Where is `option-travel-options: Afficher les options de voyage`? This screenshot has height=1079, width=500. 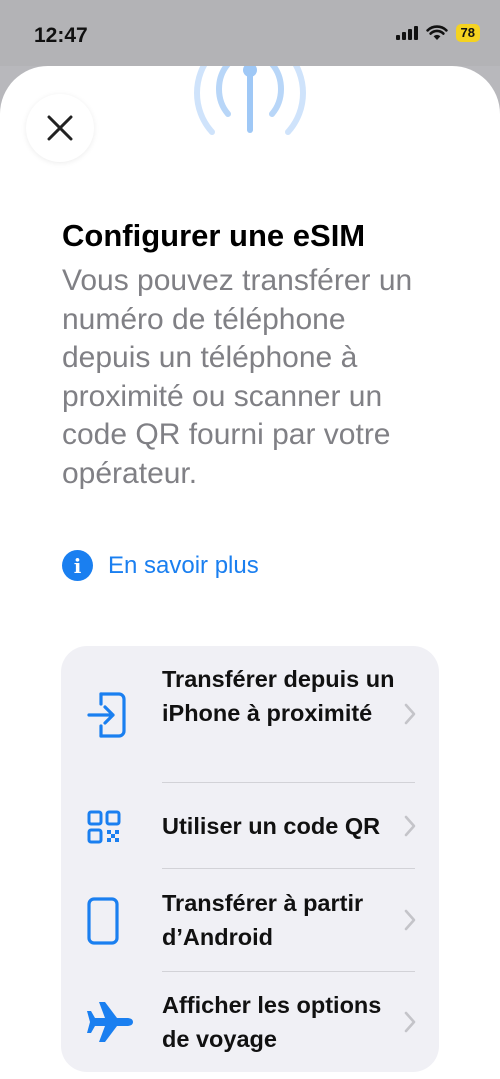 option-travel-options: Afficher les options de voyage is located at coordinates (250, 1022).